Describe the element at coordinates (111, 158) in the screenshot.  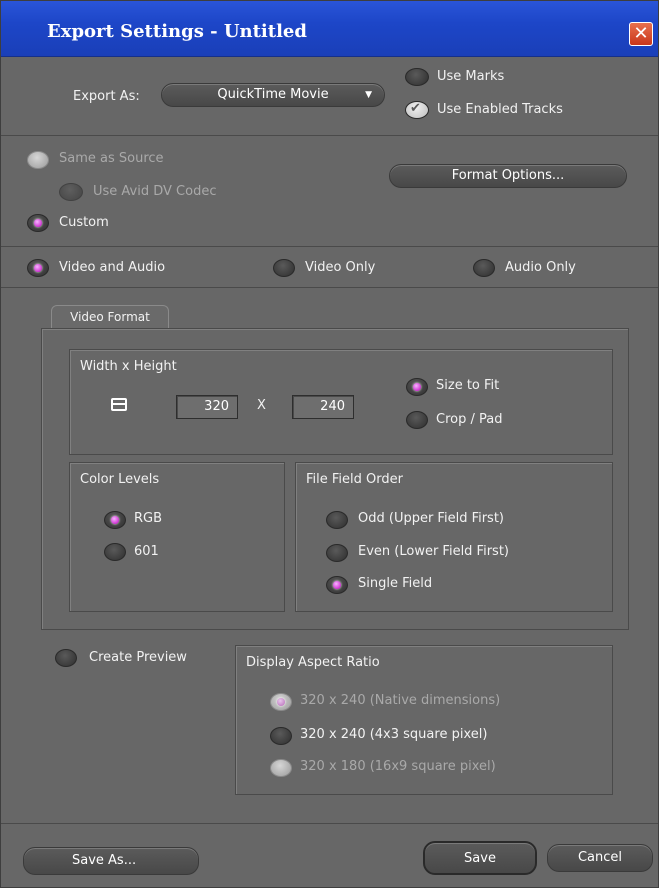
I see `same-as-source-label: Same as Source` at that location.